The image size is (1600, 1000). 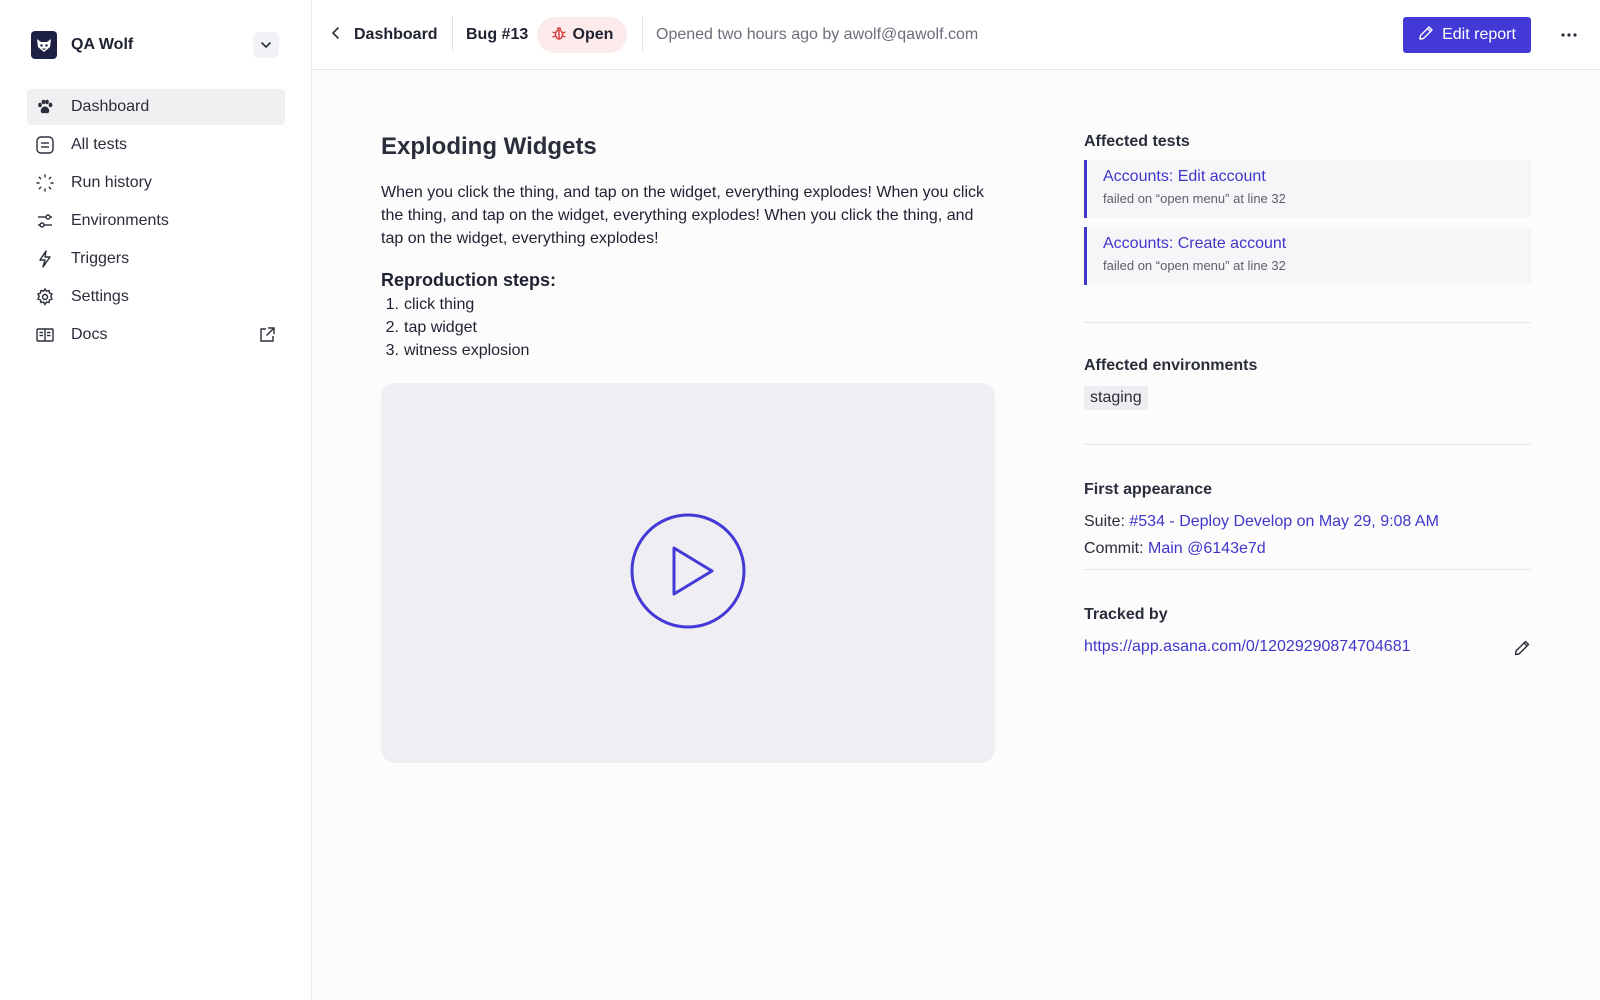 What do you see at coordinates (45, 259) in the screenshot?
I see `lightning-icon` at bounding box center [45, 259].